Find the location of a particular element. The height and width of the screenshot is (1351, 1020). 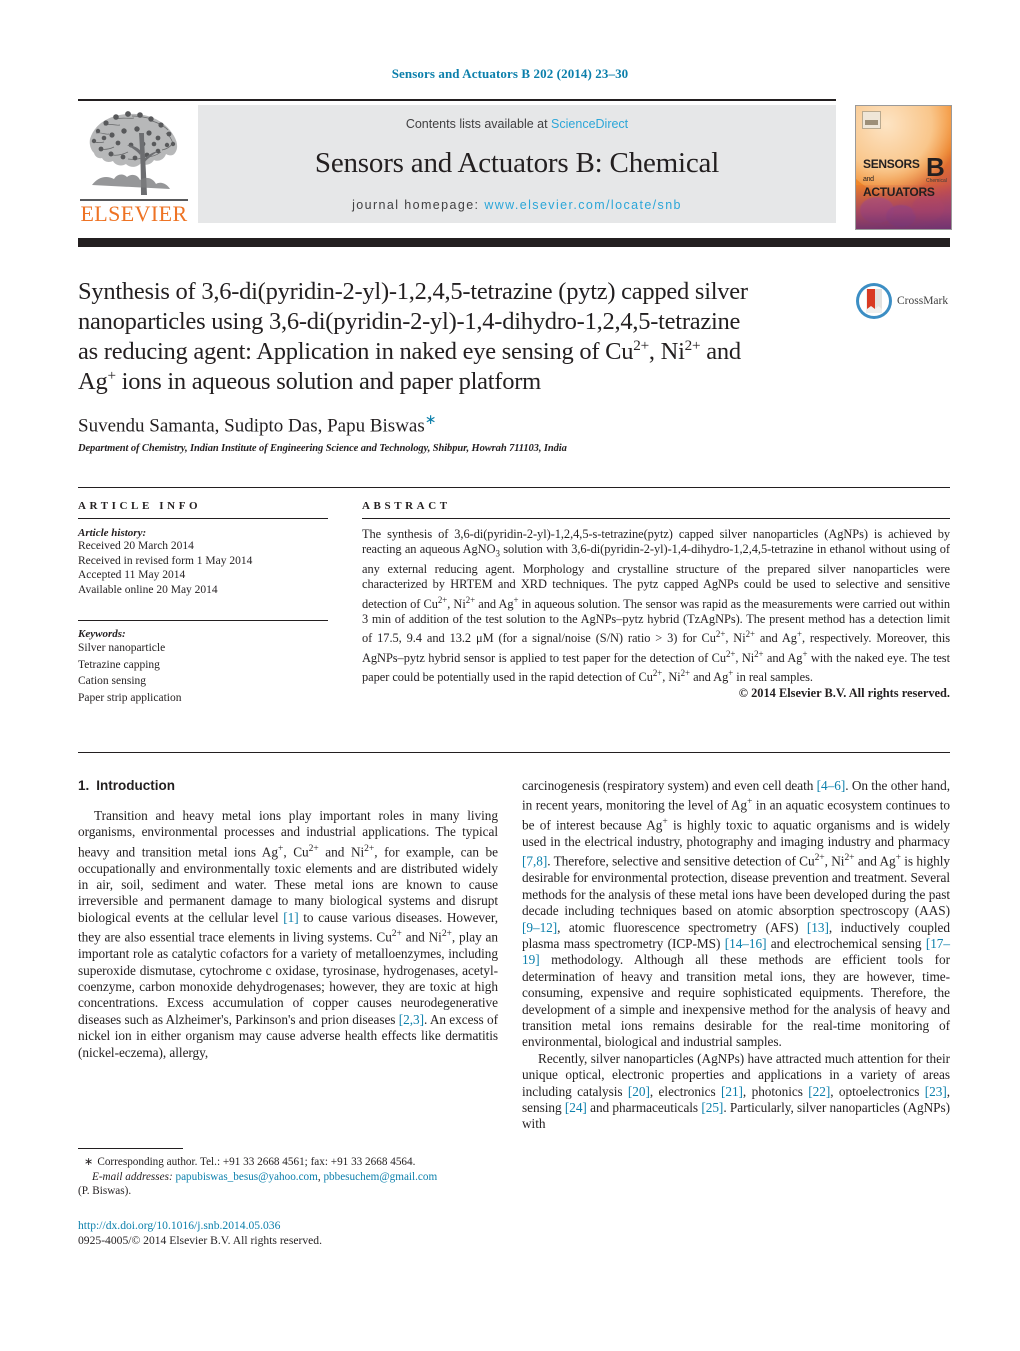

history-revised: Received in revised form 1 May 2014 is located at coordinates (165, 560).